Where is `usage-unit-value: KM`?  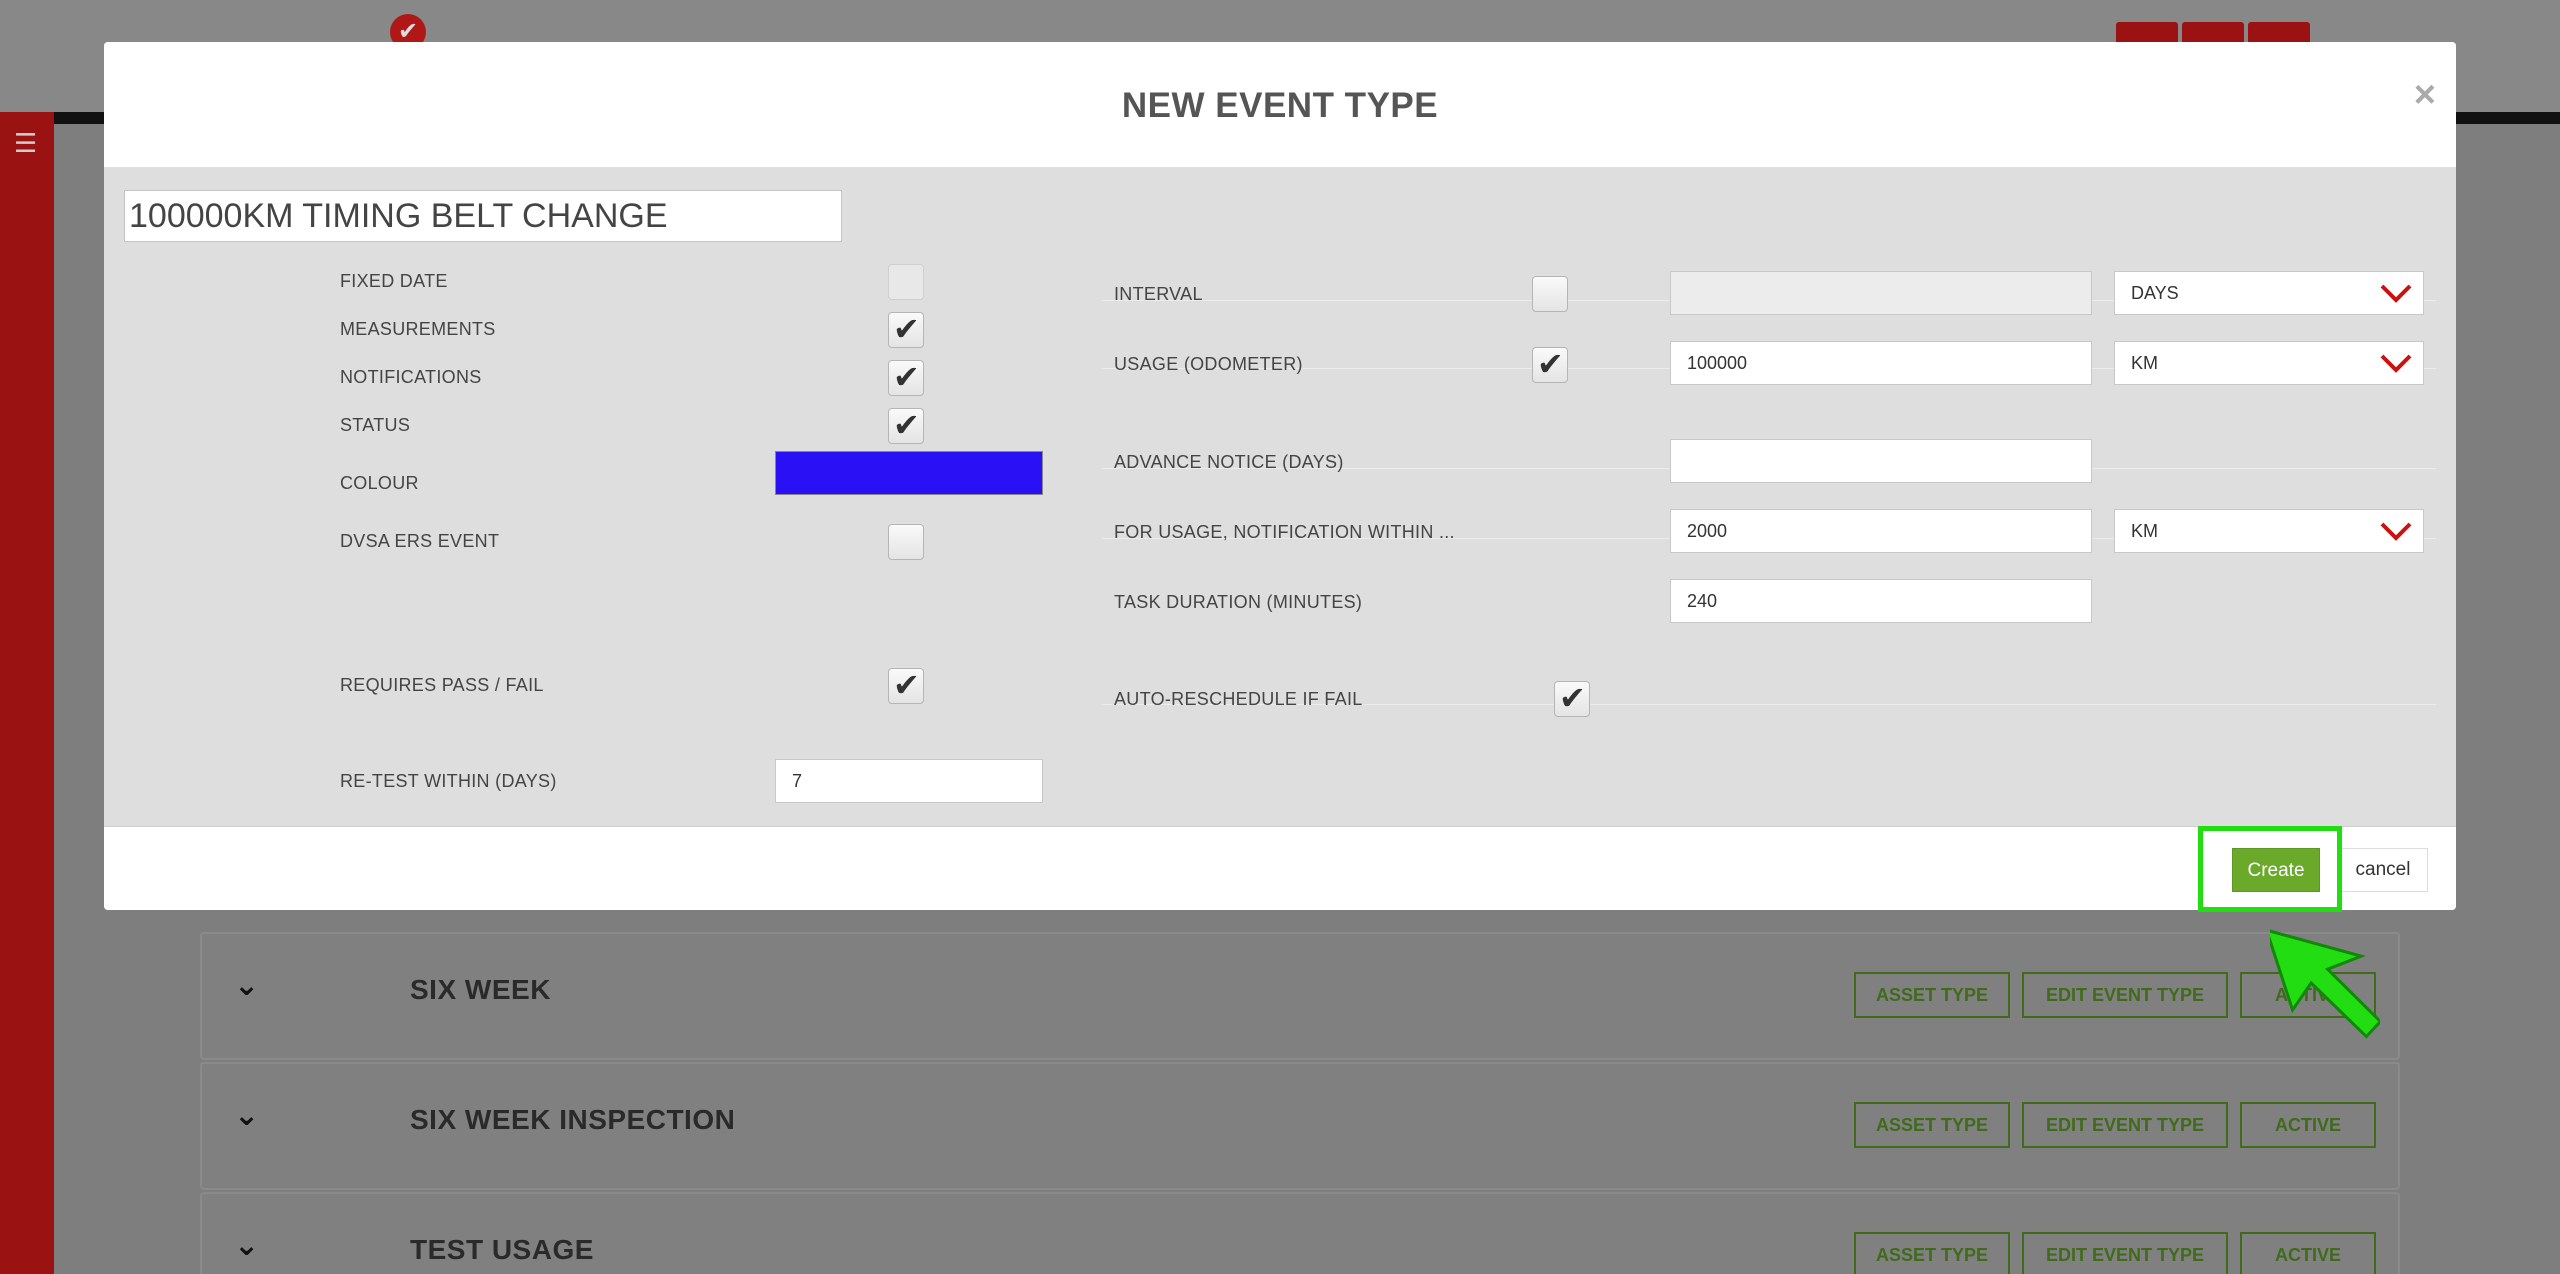 usage-unit-value: KM is located at coordinates (2144, 363).